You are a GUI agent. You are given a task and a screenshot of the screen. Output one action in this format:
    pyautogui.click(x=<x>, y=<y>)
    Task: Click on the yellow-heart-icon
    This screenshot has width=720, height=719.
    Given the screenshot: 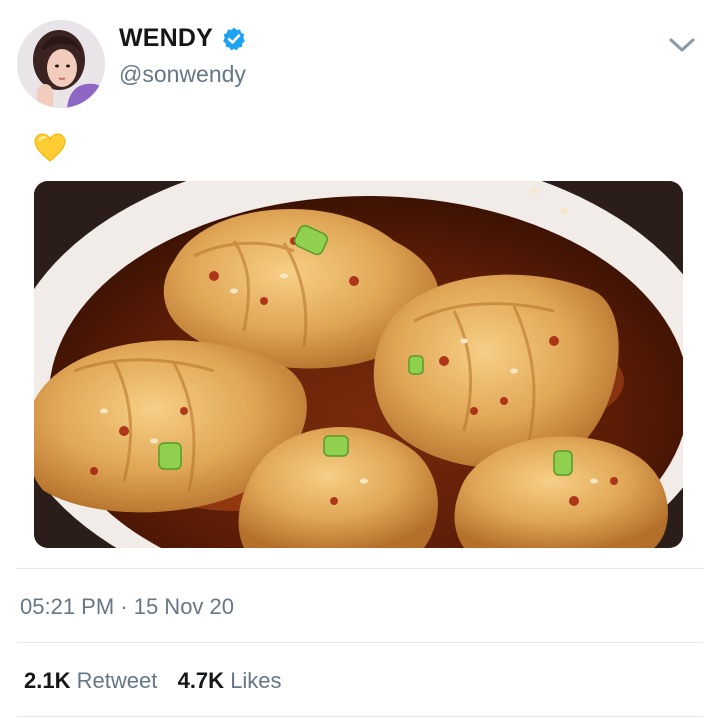 What is the action you would take?
    pyautogui.click(x=50, y=148)
    